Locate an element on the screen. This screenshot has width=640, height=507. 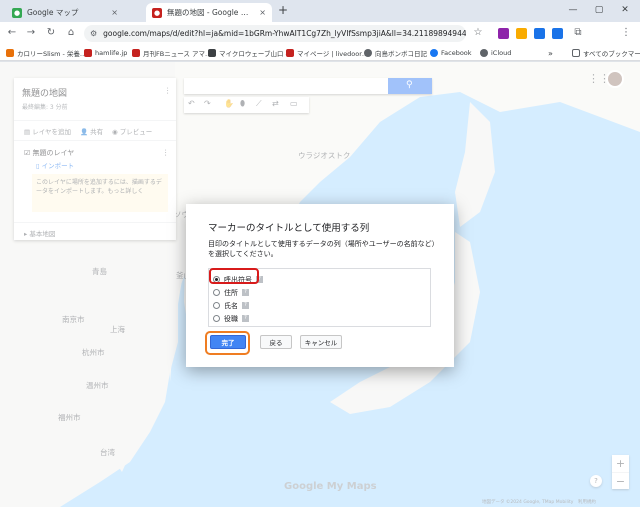
bookmark-star-icon: ☆ is located at coordinates (478, 33).